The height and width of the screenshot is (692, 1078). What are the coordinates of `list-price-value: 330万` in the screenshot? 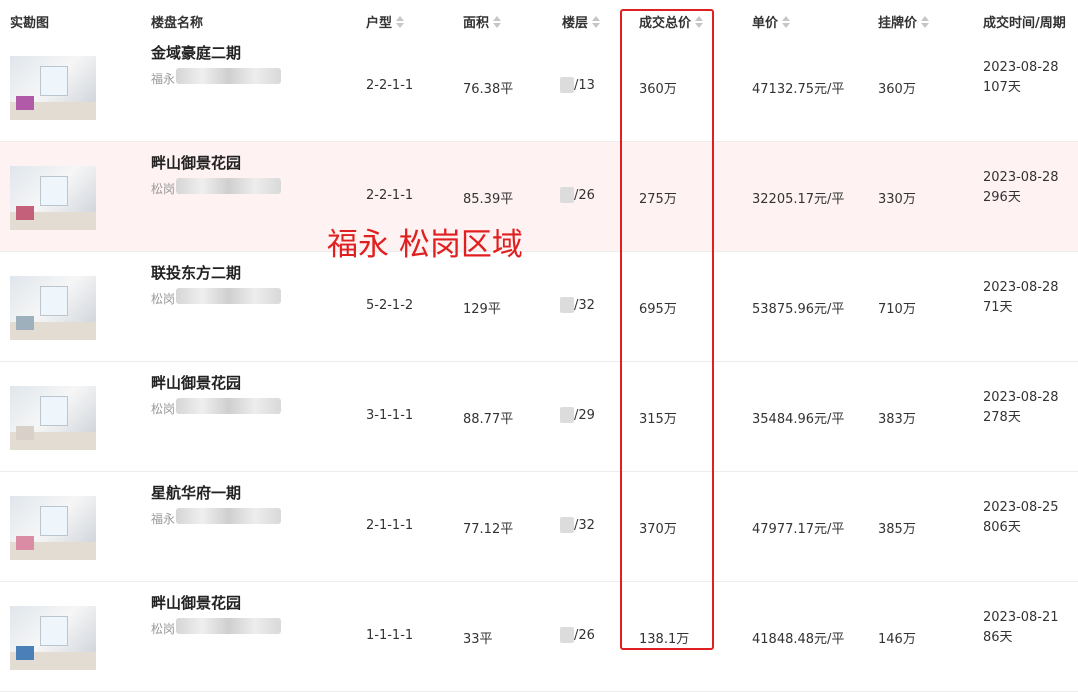 It's located at (897, 199).